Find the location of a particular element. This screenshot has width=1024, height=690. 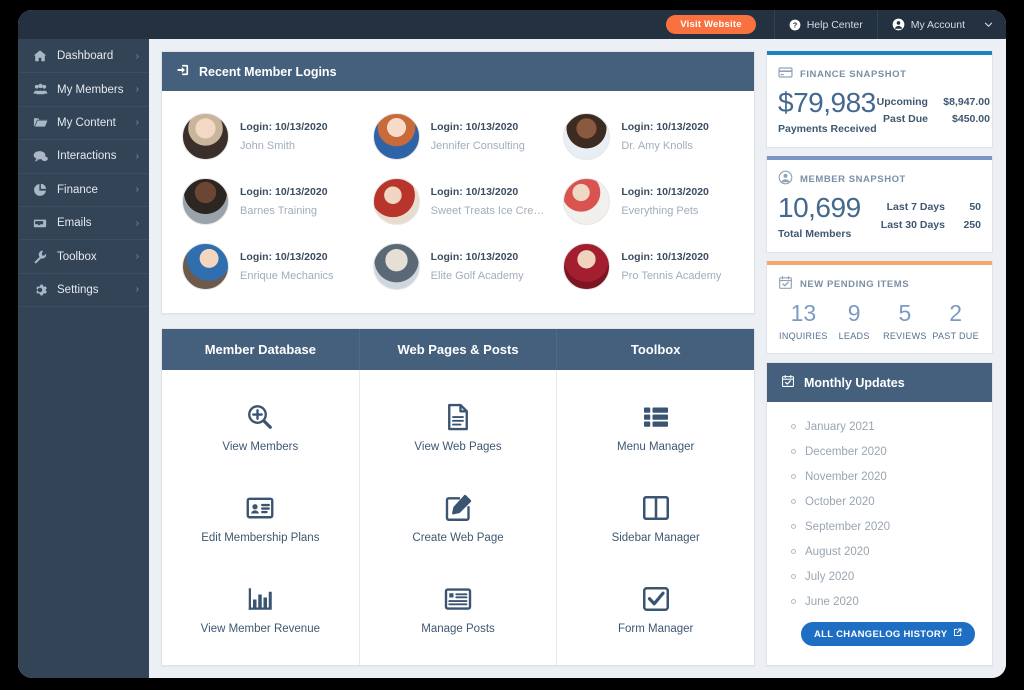

member-stat-last-30-days: Last 30 Days 250 is located at coordinates (931, 225).